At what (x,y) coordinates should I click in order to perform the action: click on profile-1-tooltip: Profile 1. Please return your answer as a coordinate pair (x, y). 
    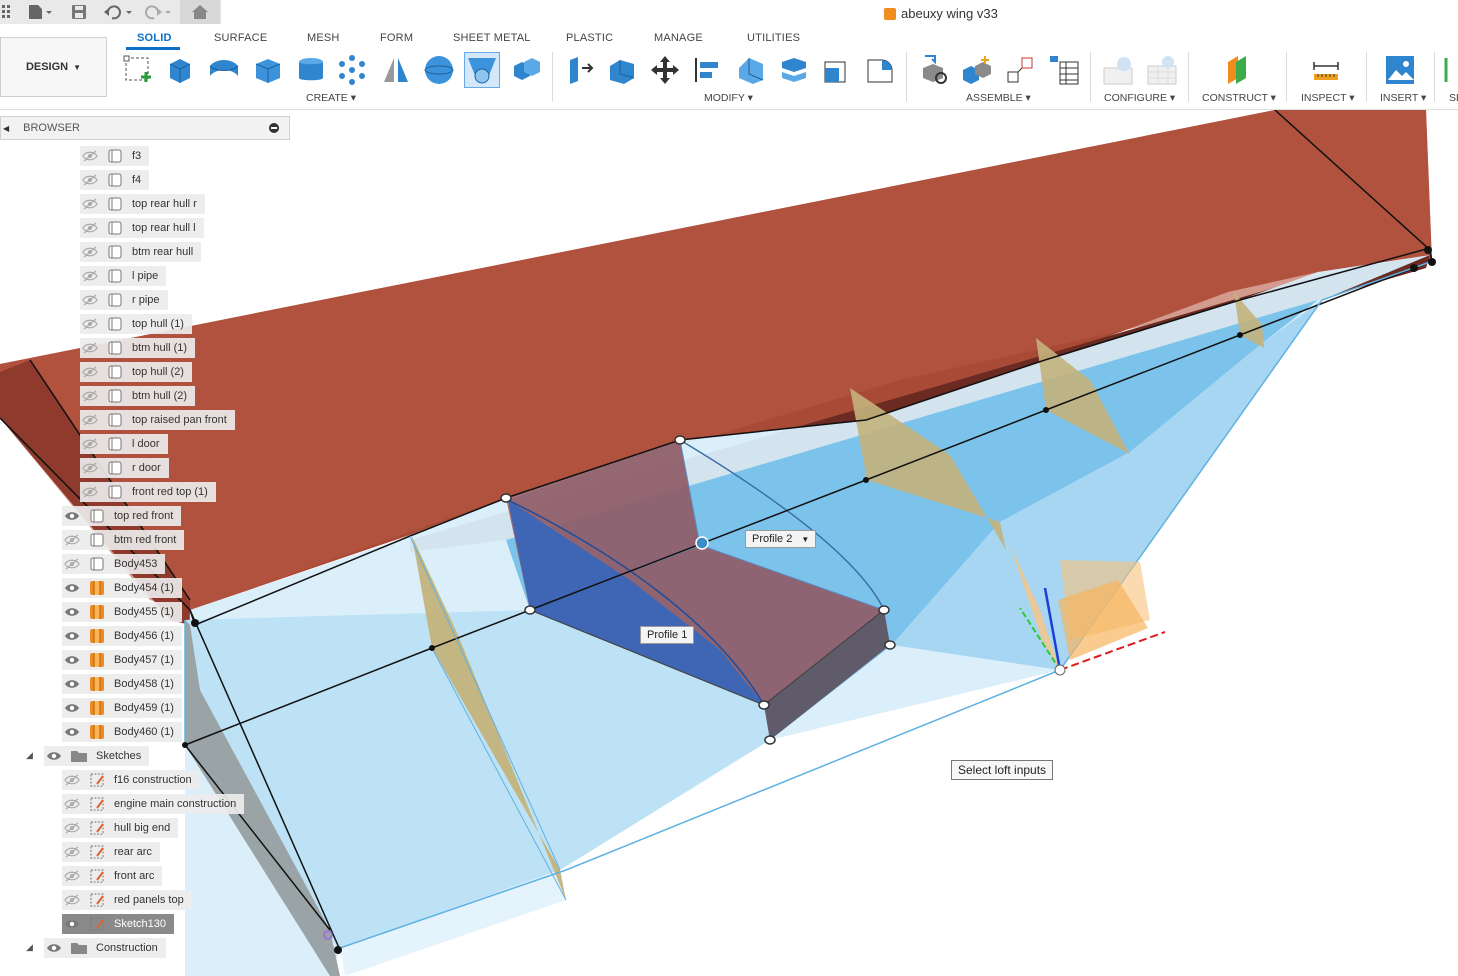
    Looking at the image, I should click on (667, 635).